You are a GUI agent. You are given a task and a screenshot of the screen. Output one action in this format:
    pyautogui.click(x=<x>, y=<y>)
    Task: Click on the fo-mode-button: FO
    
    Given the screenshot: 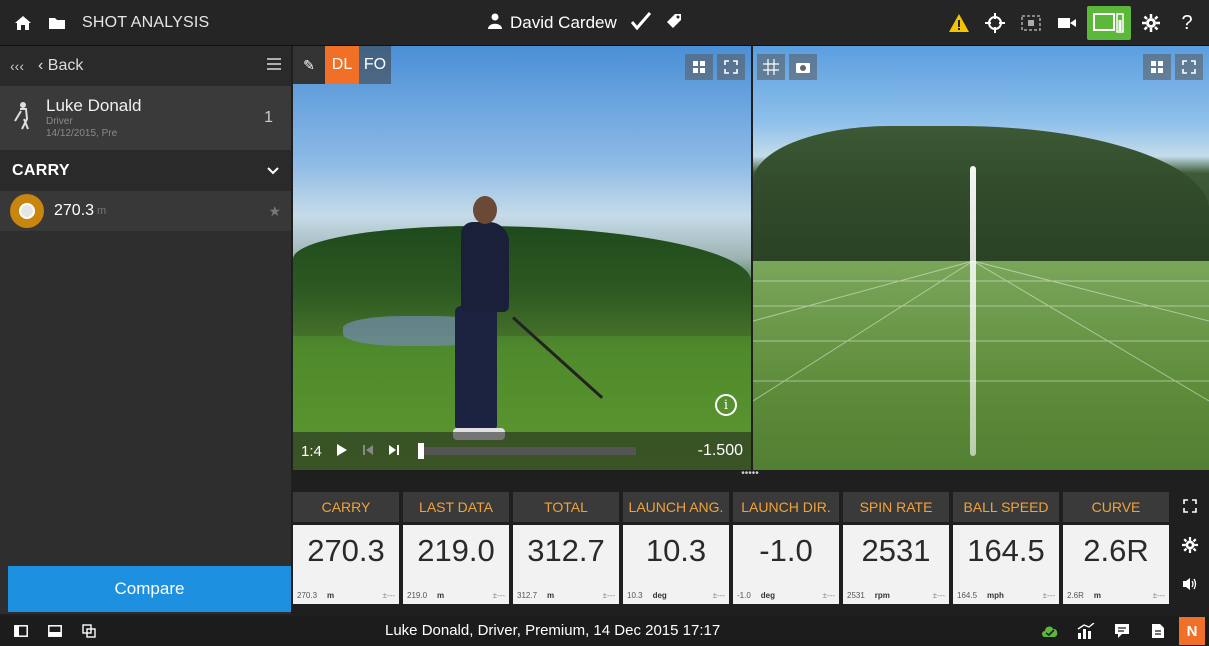 What is the action you would take?
    pyautogui.click(x=375, y=65)
    